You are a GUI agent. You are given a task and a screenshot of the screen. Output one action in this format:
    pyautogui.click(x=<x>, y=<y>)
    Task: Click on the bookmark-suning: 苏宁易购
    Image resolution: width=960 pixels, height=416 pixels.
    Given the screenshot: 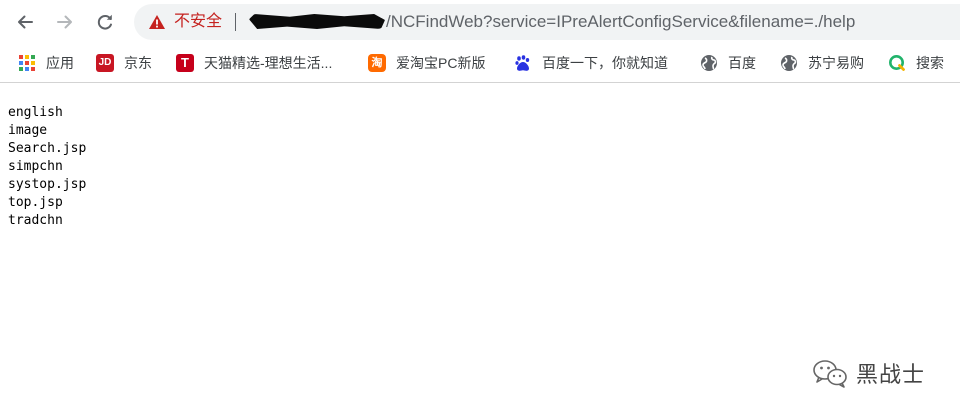 What is the action you would take?
    pyautogui.click(x=822, y=63)
    